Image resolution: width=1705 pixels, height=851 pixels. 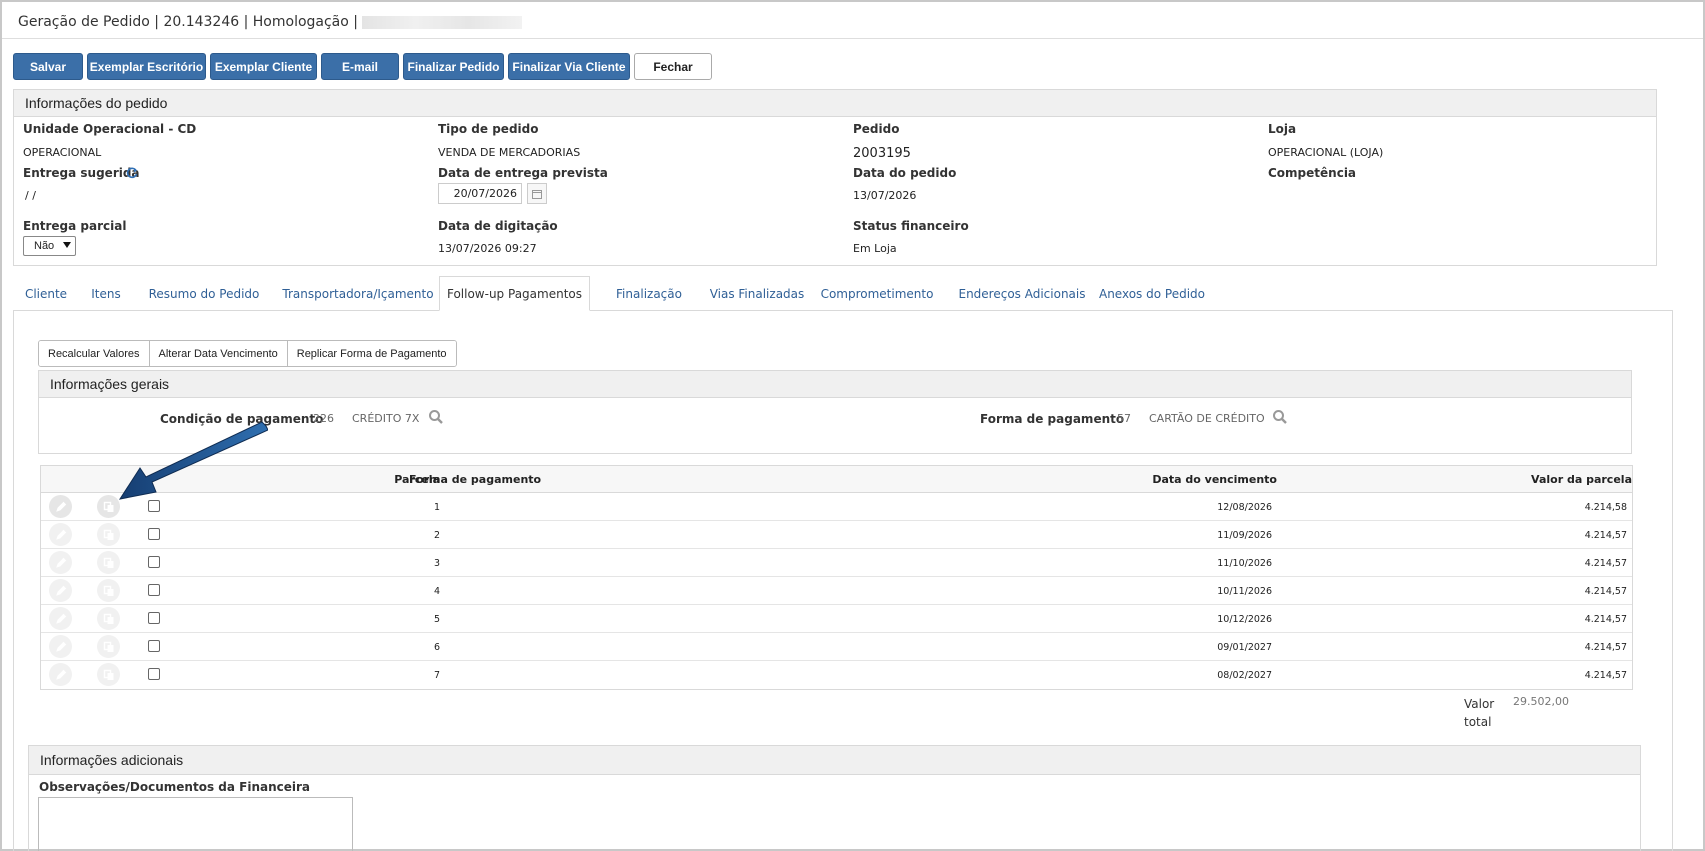 I want to click on replicate-payment-button: Replicar Forma de Pagamento, so click(x=371, y=353).